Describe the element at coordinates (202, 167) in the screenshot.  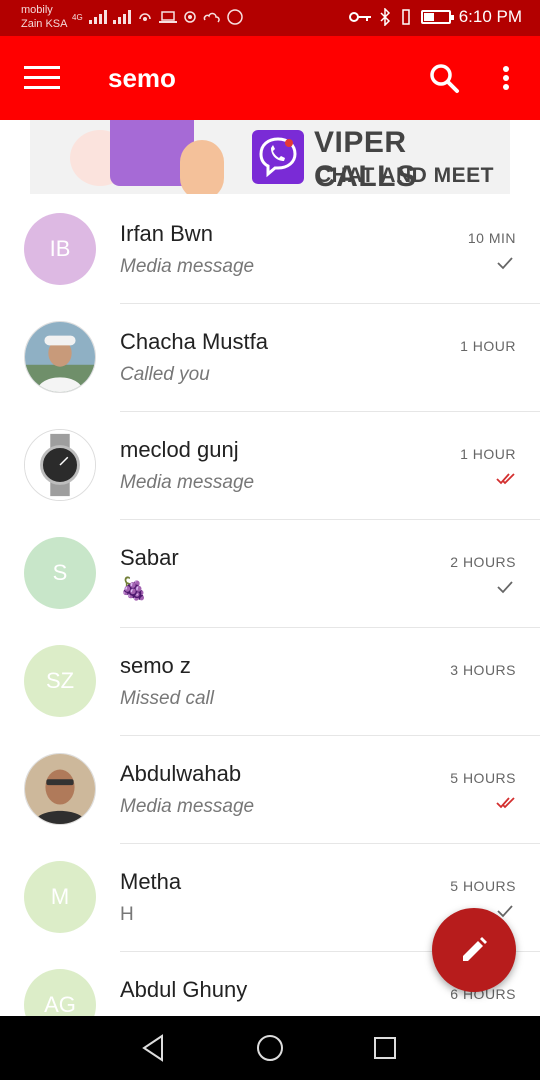
I see `banner-hand-illustration` at that location.